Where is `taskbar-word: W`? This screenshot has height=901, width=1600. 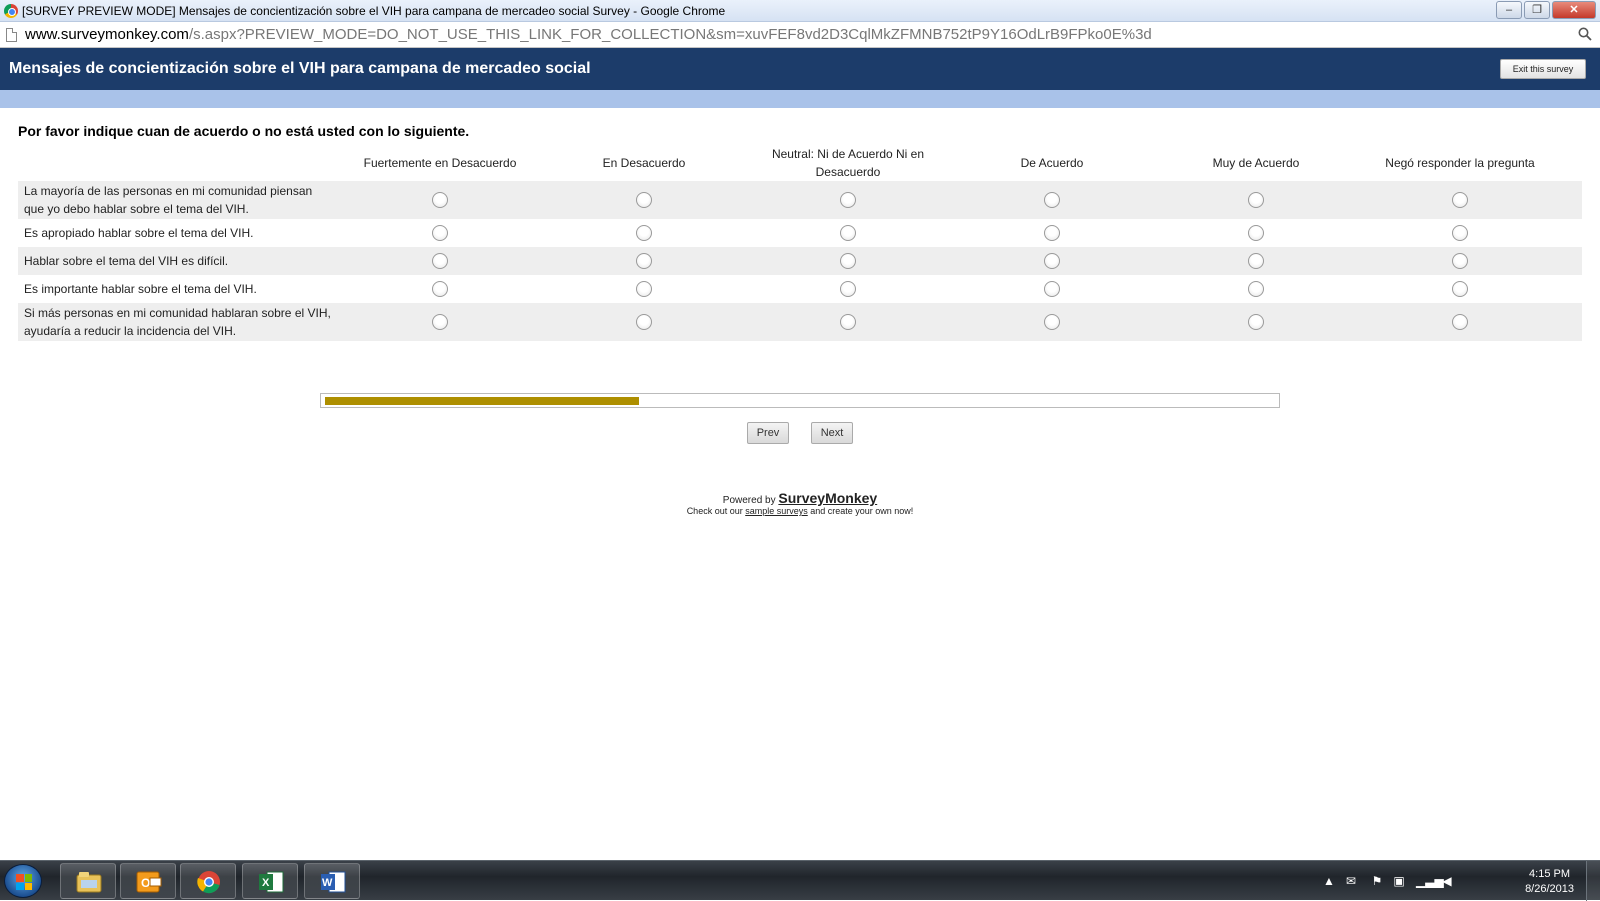 taskbar-word: W is located at coordinates (332, 881).